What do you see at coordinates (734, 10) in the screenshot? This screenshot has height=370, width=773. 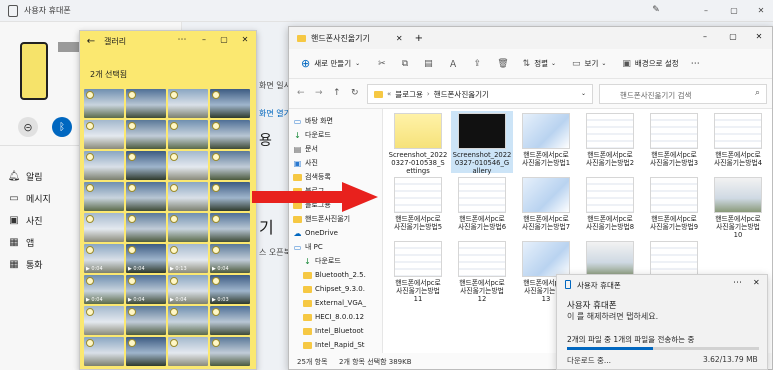 I see `maximize-icon: ▢` at bounding box center [734, 10].